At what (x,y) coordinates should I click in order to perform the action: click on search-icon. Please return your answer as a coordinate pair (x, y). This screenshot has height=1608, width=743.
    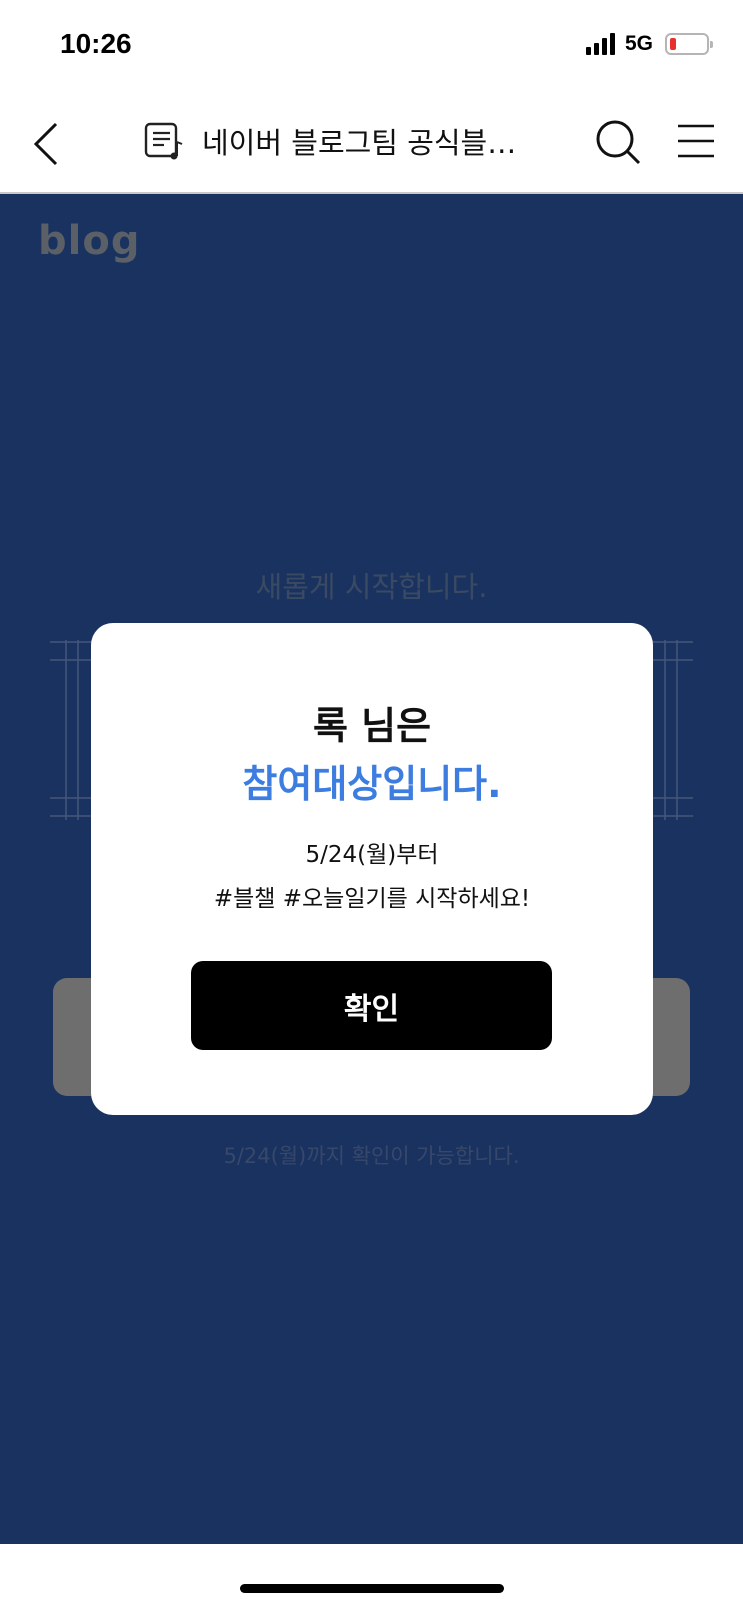
    Looking at the image, I should click on (618, 142).